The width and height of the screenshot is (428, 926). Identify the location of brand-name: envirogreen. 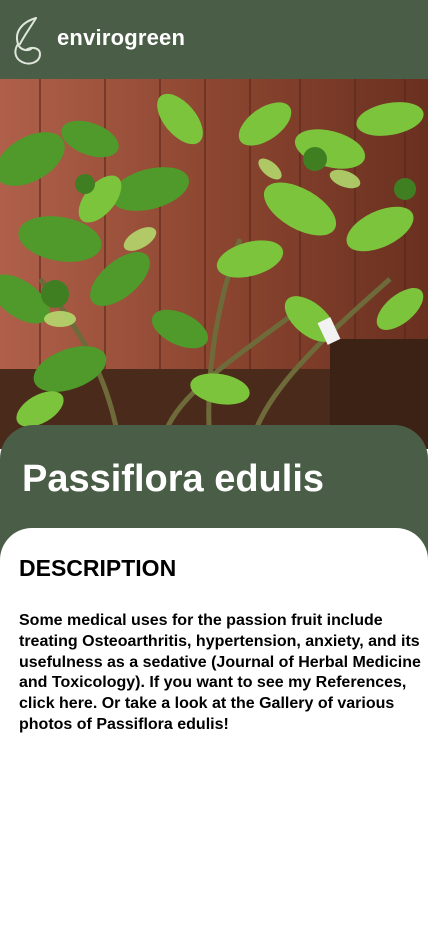
(121, 38).